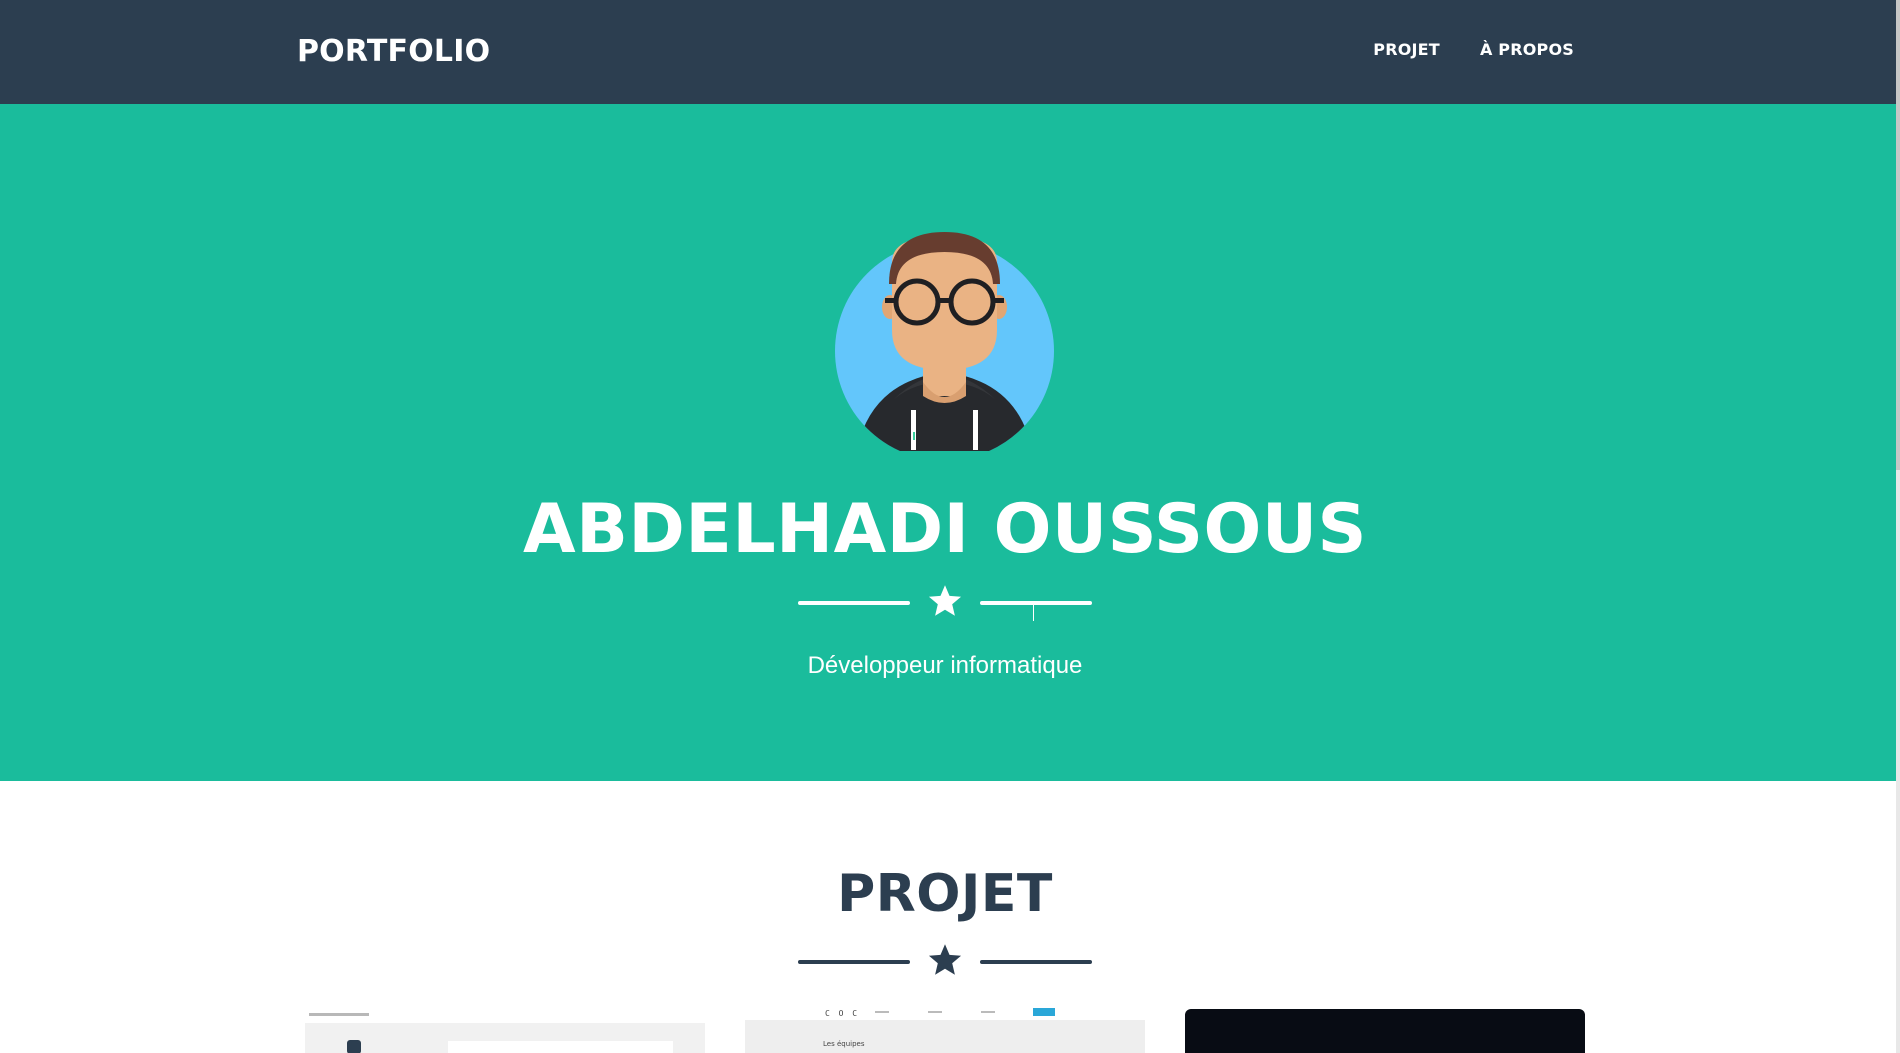 This screenshot has width=1900, height=1053. What do you see at coordinates (842, 1013) in the screenshot?
I see `card-thumbnail-brand: C O C` at bounding box center [842, 1013].